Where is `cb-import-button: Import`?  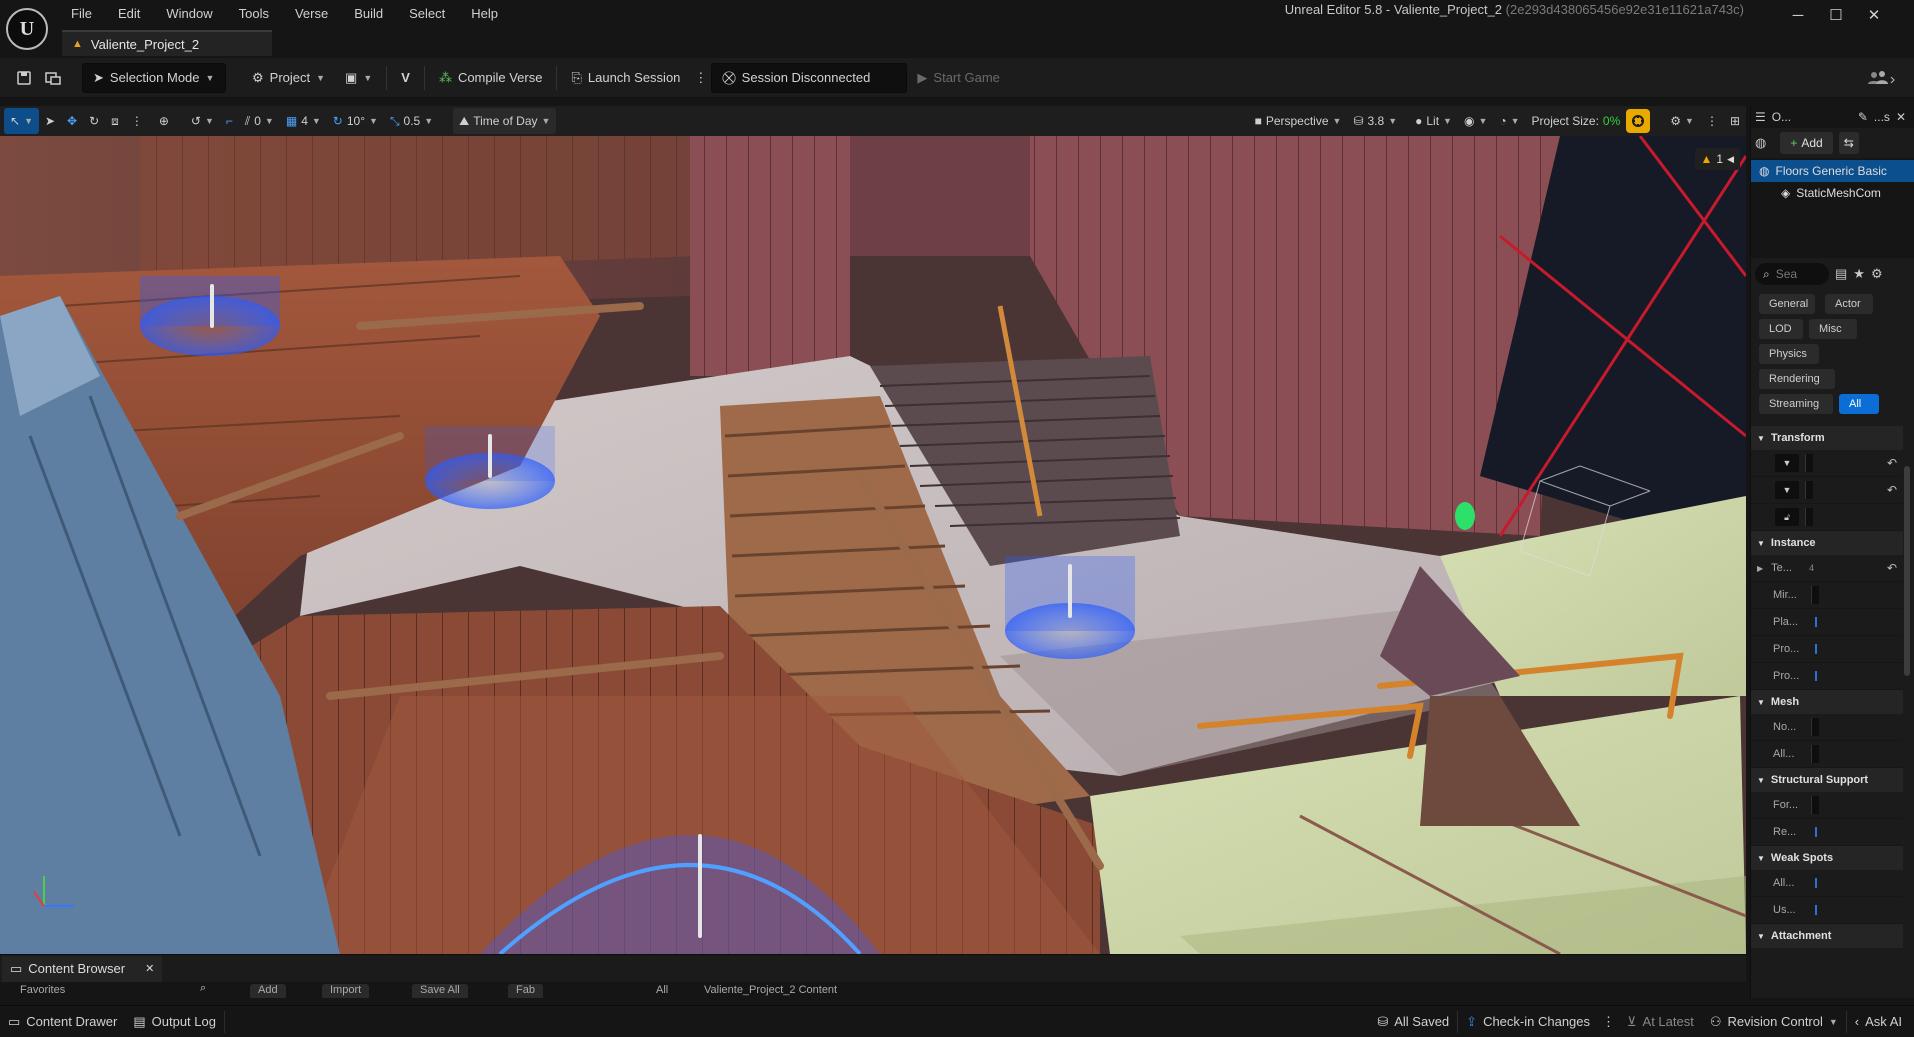 cb-import-button: Import is located at coordinates (346, 991).